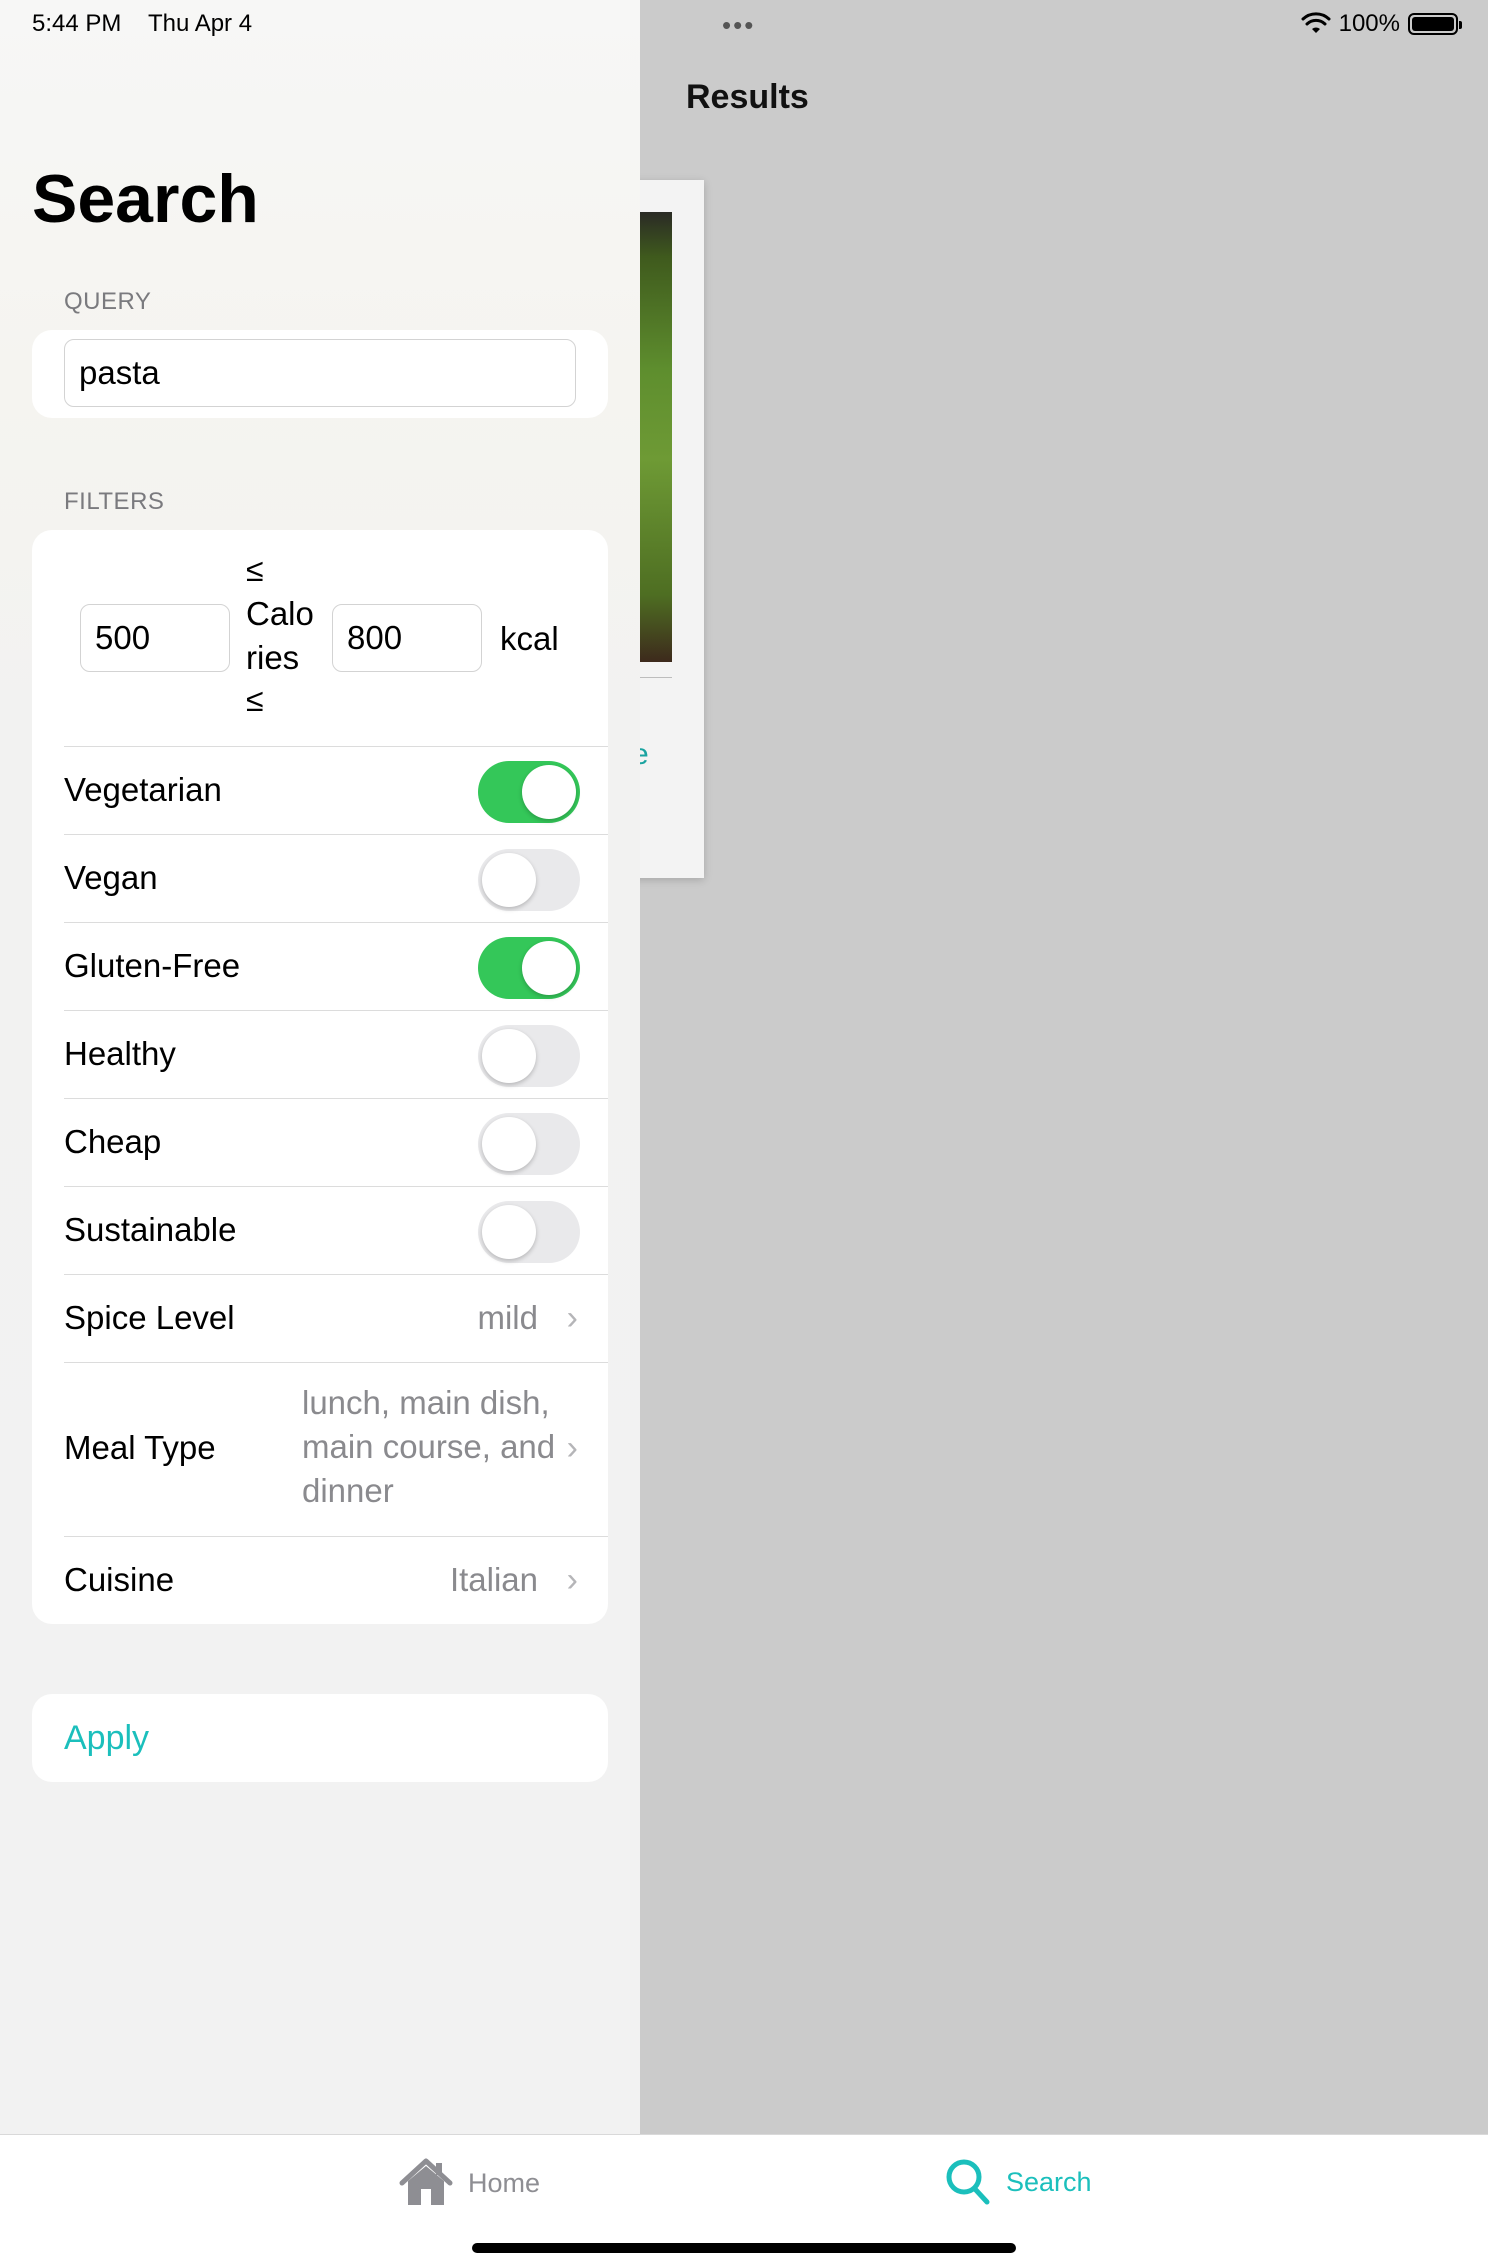 This screenshot has height=2266, width=1488. Describe the element at coordinates (744, 2248) in the screenshot. I see `home-indicator` at that location.